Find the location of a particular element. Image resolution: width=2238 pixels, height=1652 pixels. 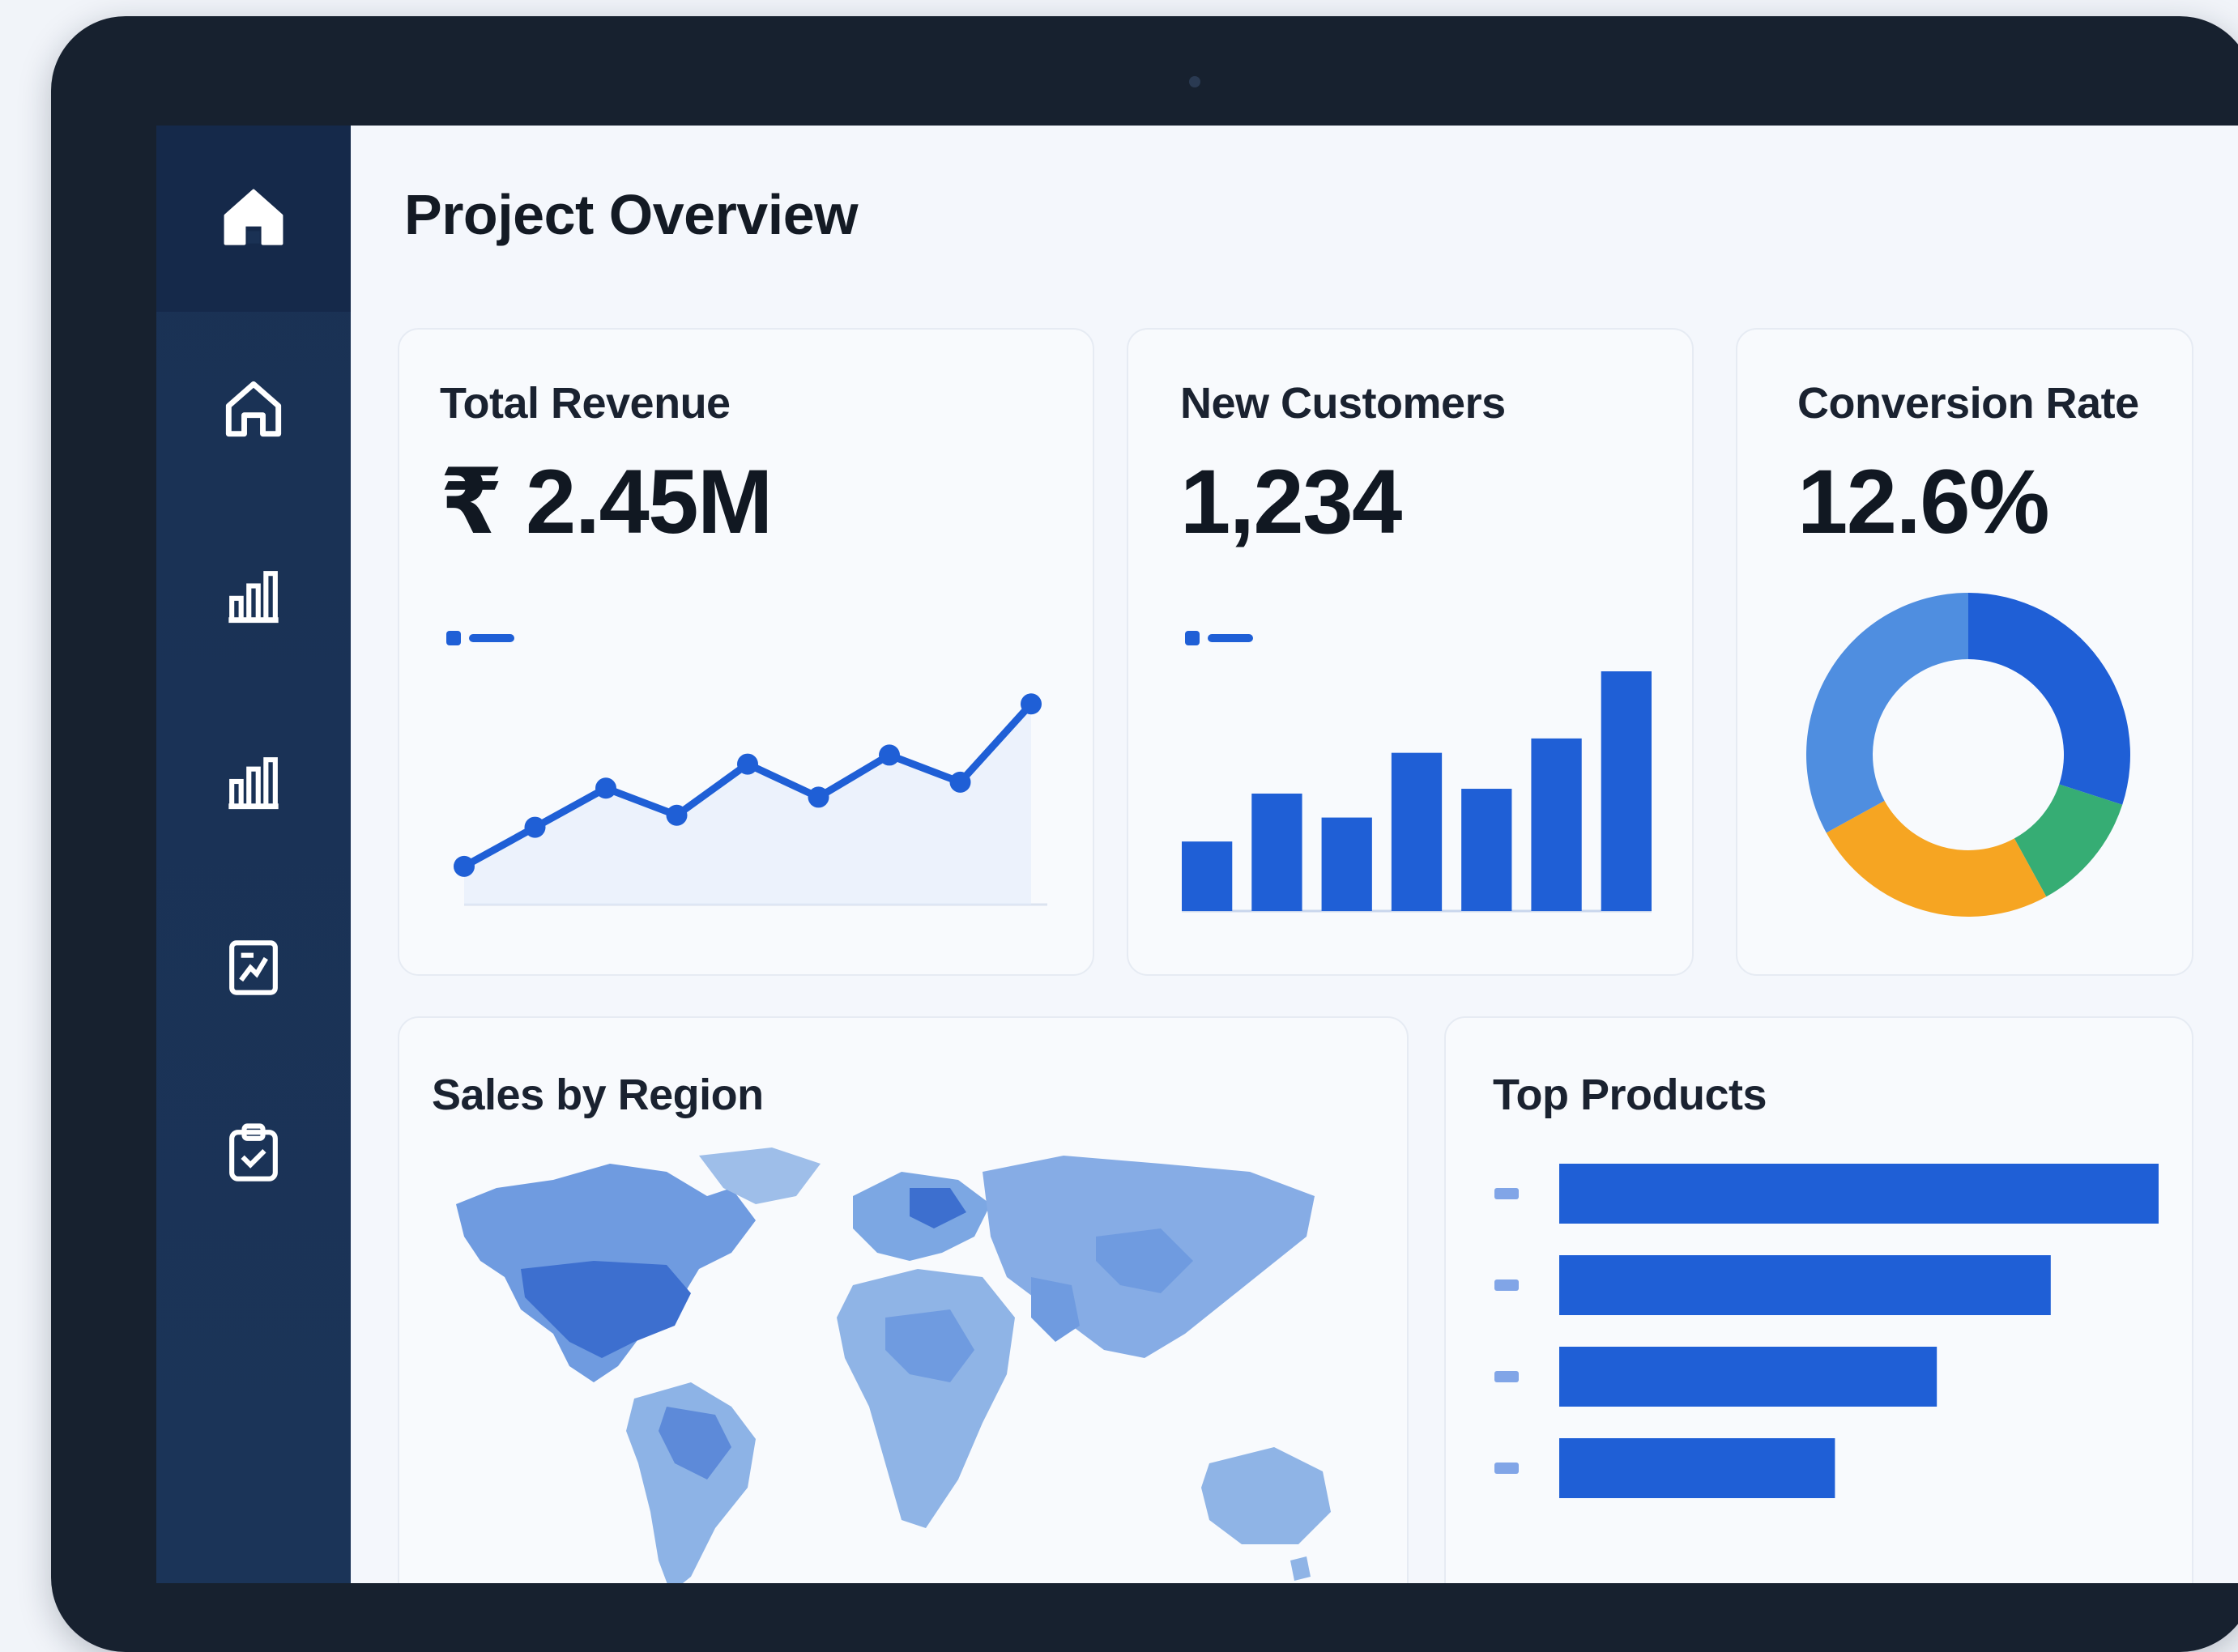

conversion-donut-chart is located at coordinates (1968, 755).